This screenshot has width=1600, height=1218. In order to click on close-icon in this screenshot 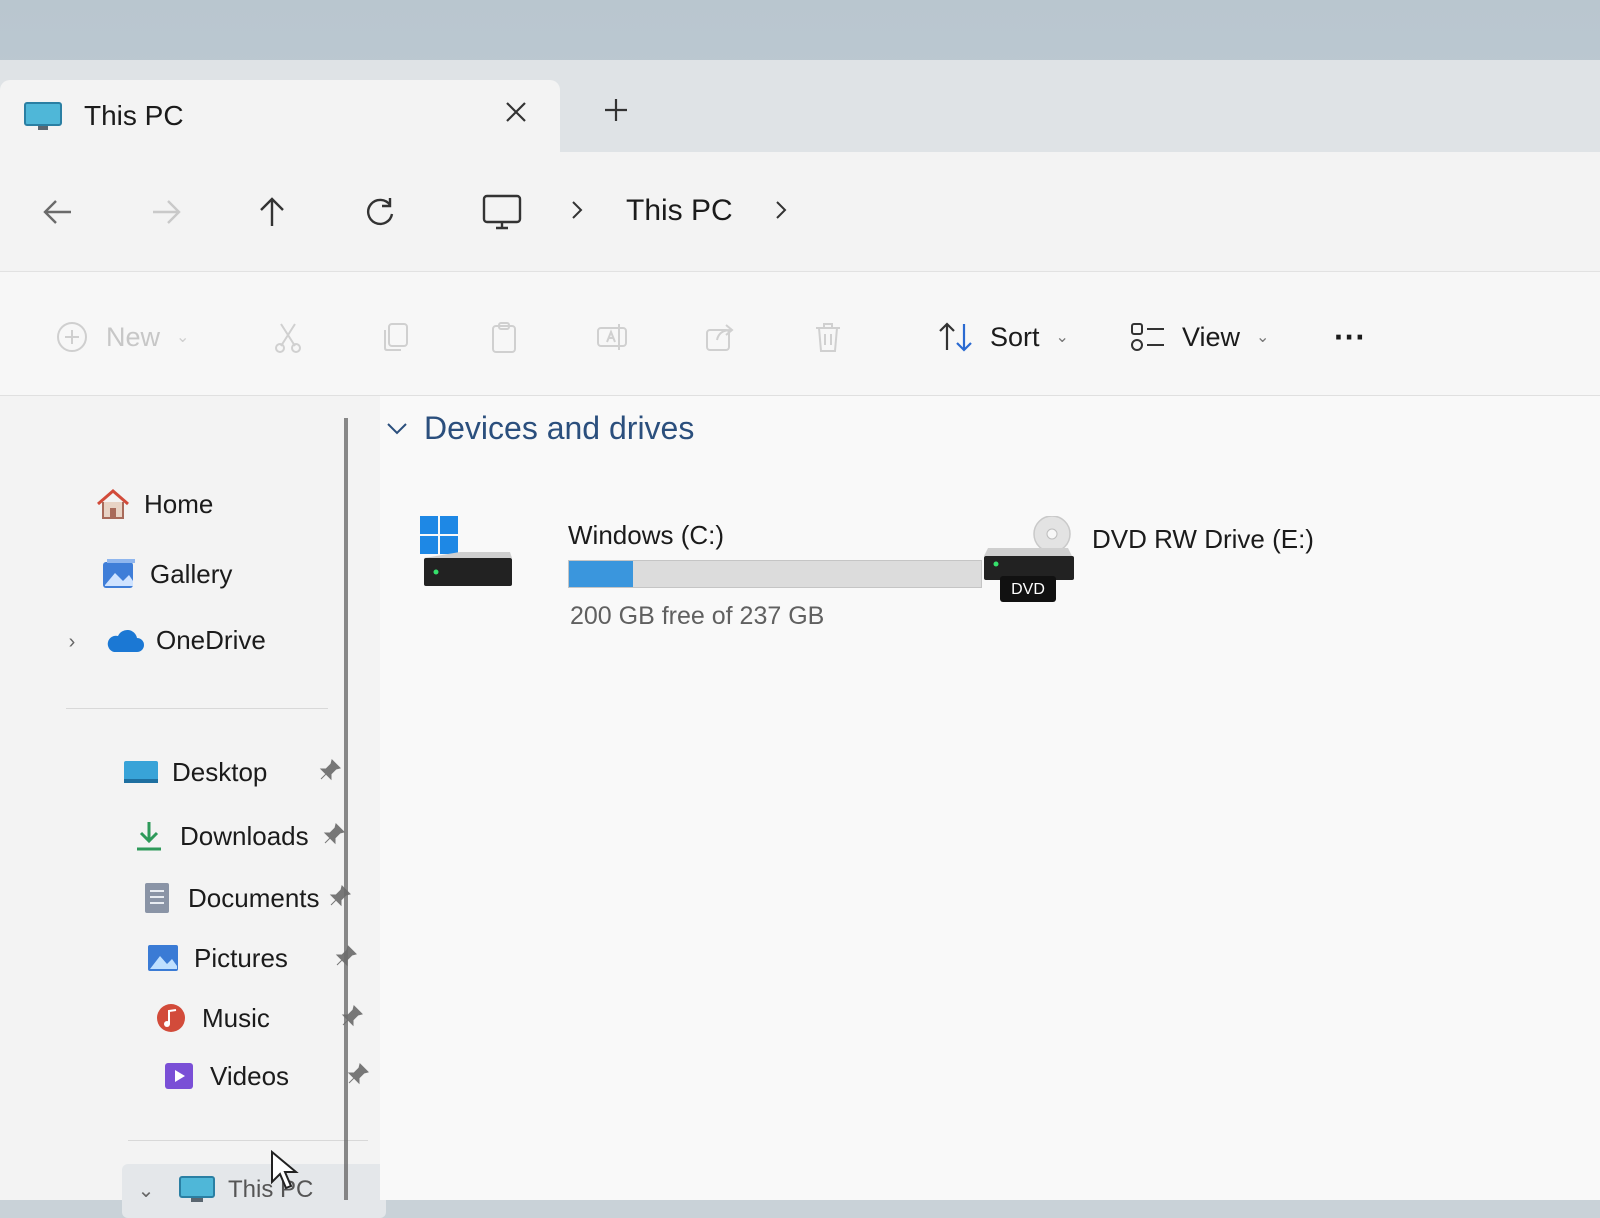, I will do `click(516, 112)`.